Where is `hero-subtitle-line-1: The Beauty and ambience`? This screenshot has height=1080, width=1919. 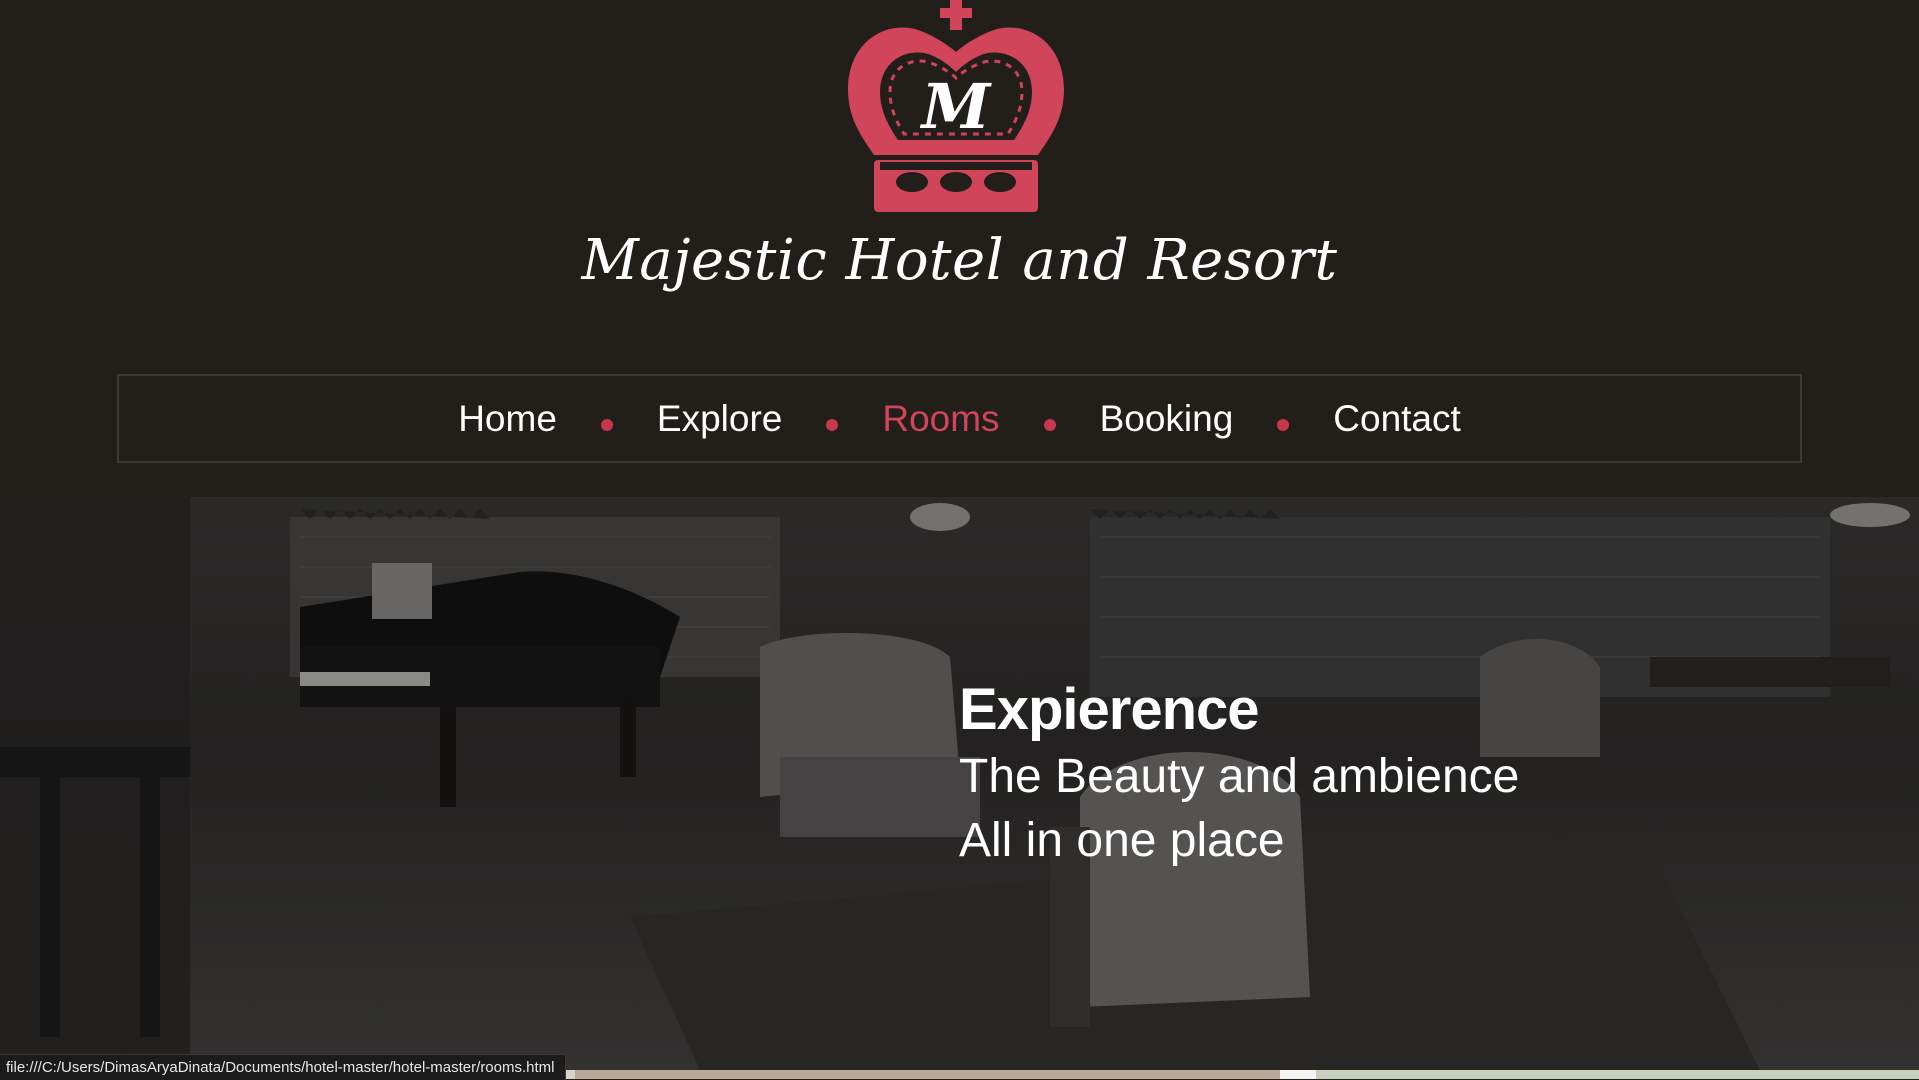
hero-subtitle-line-1: The Beauty and ambience is located at coordinates (1239, 776).